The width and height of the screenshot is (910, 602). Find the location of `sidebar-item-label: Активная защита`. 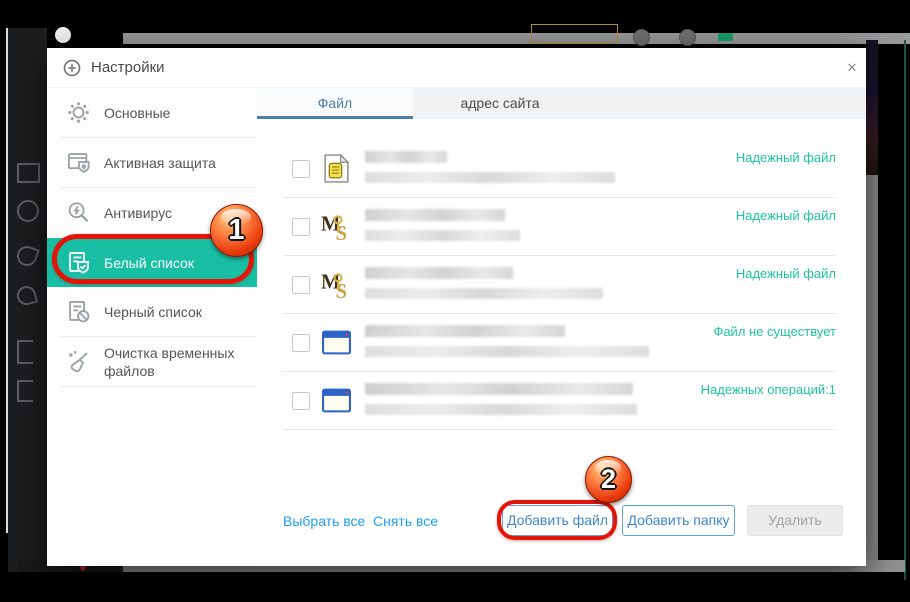

sidebar-item-label: Активная защита is located at coordinates (160, 162).